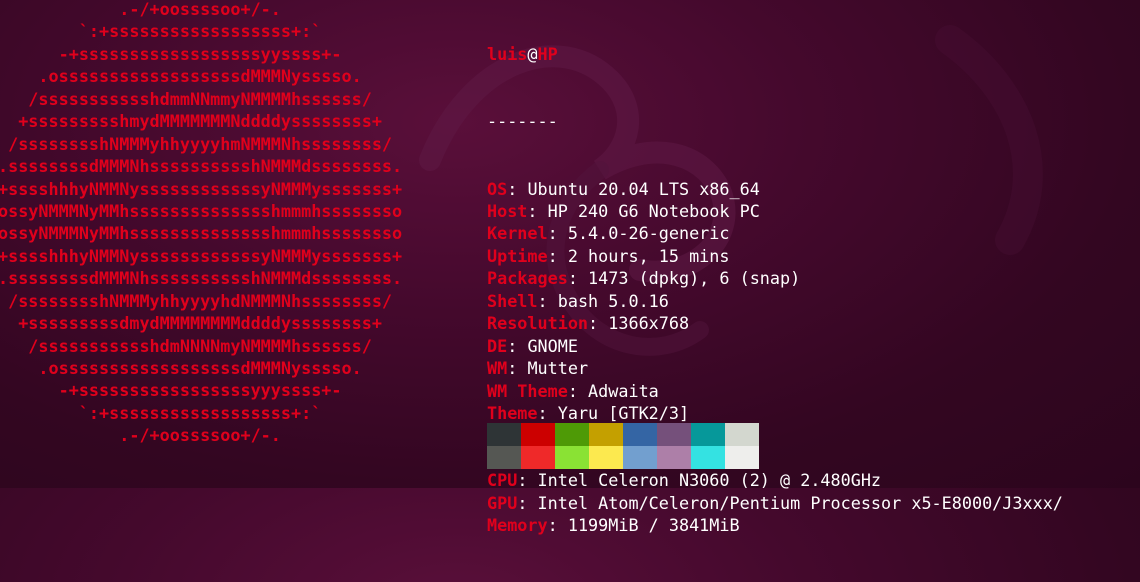 Image resolution: width=1140 pixels, height=582 pixels. Describe the element at coordinates (191, 121) in the screenshot. I see `logo-line: +ssssssssshmydMMMMMMMNddddyssssssss+` at that location.